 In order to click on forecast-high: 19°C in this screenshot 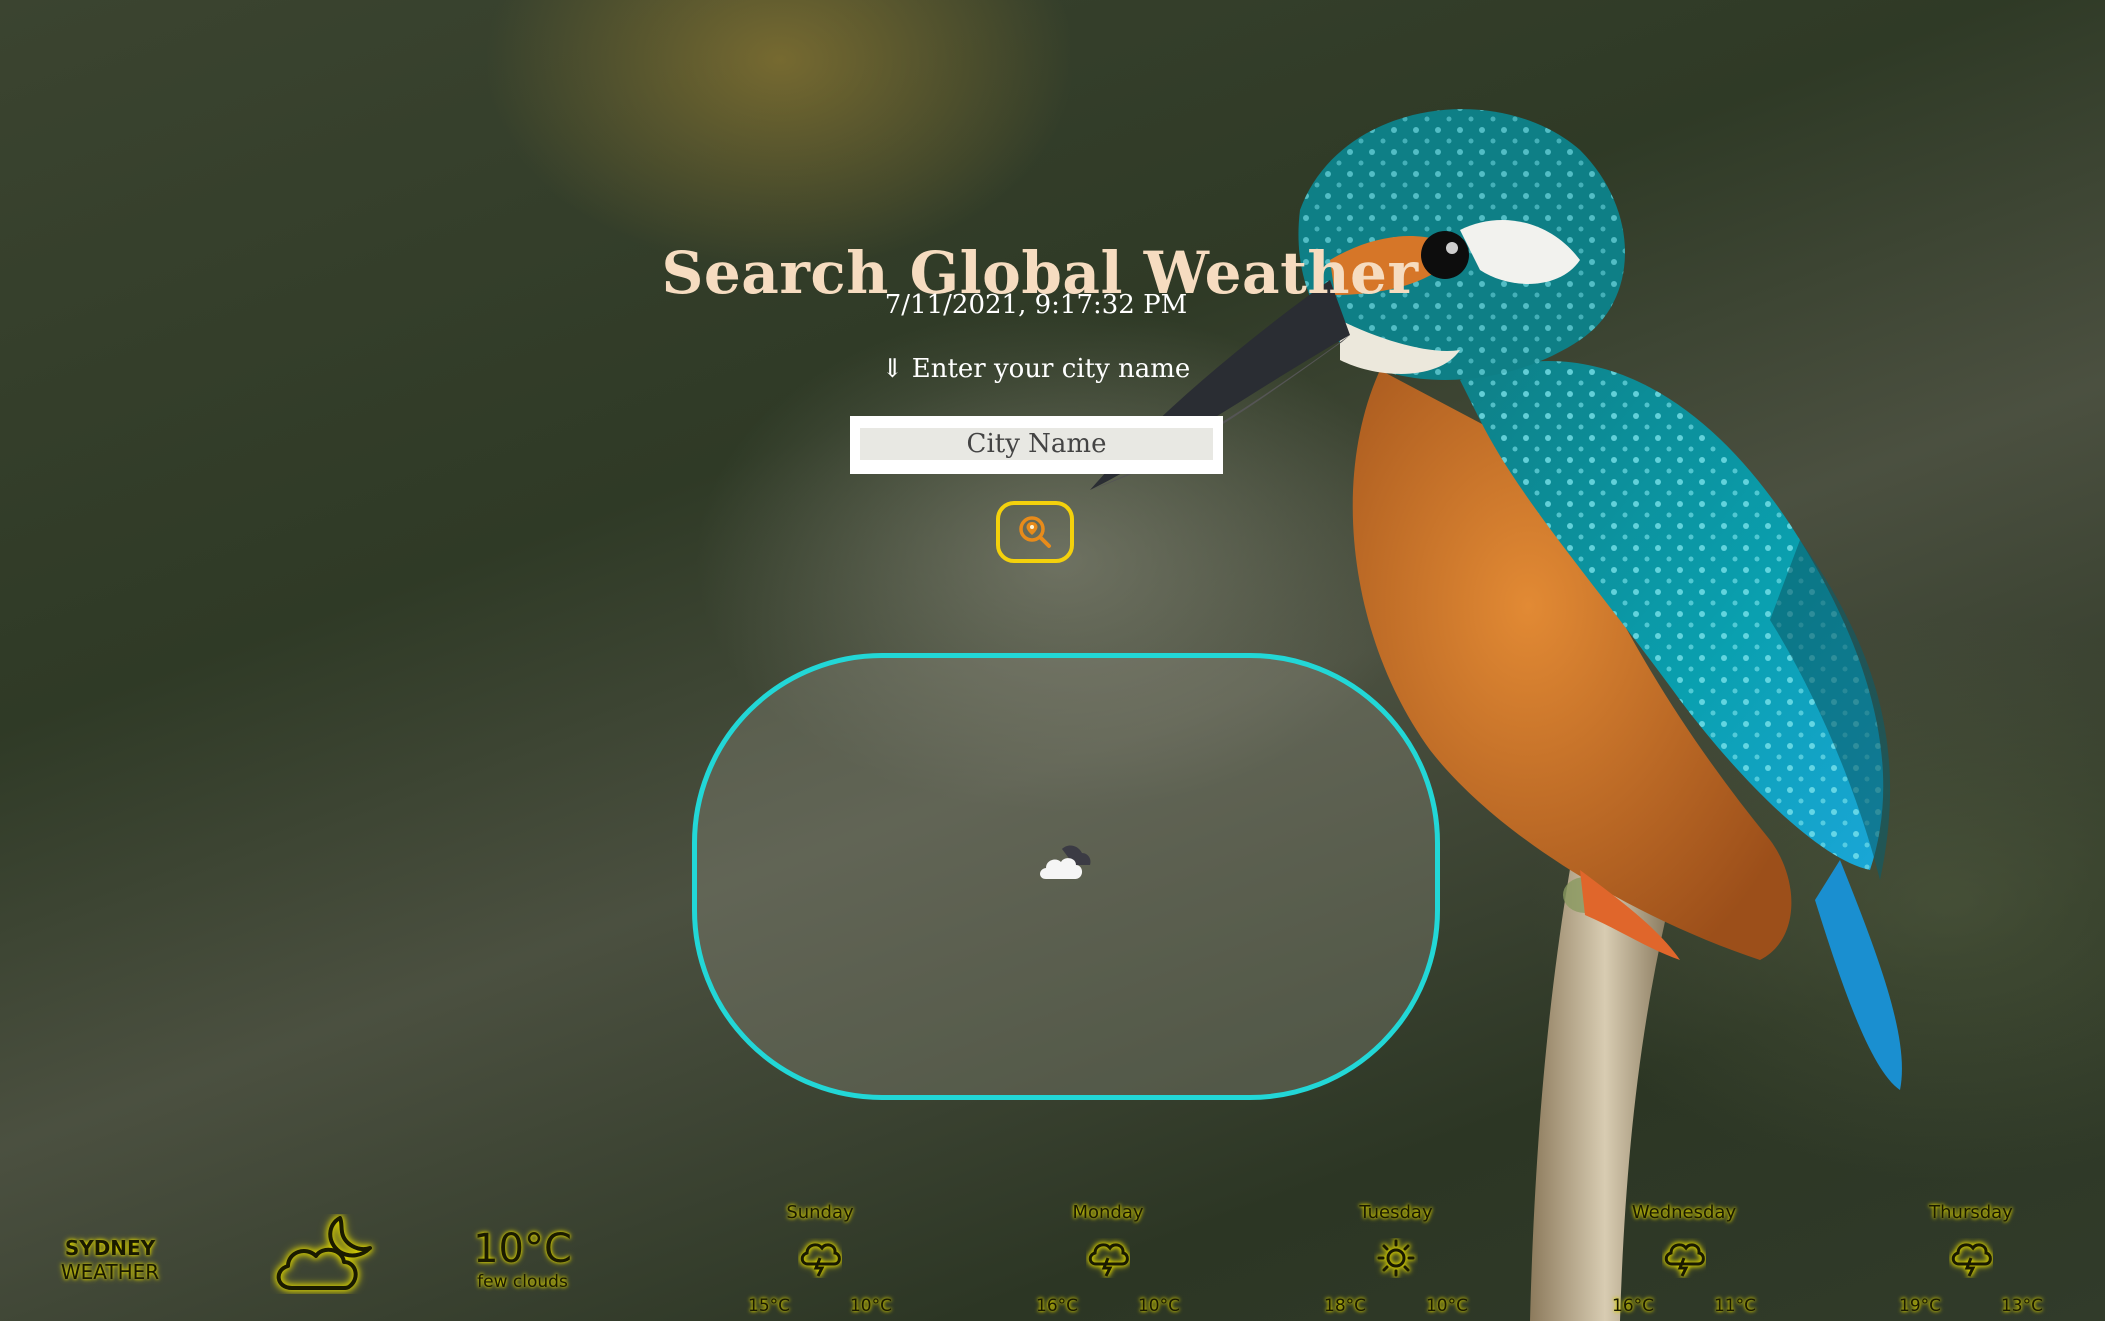, I will do `click(1920, 1306)`.